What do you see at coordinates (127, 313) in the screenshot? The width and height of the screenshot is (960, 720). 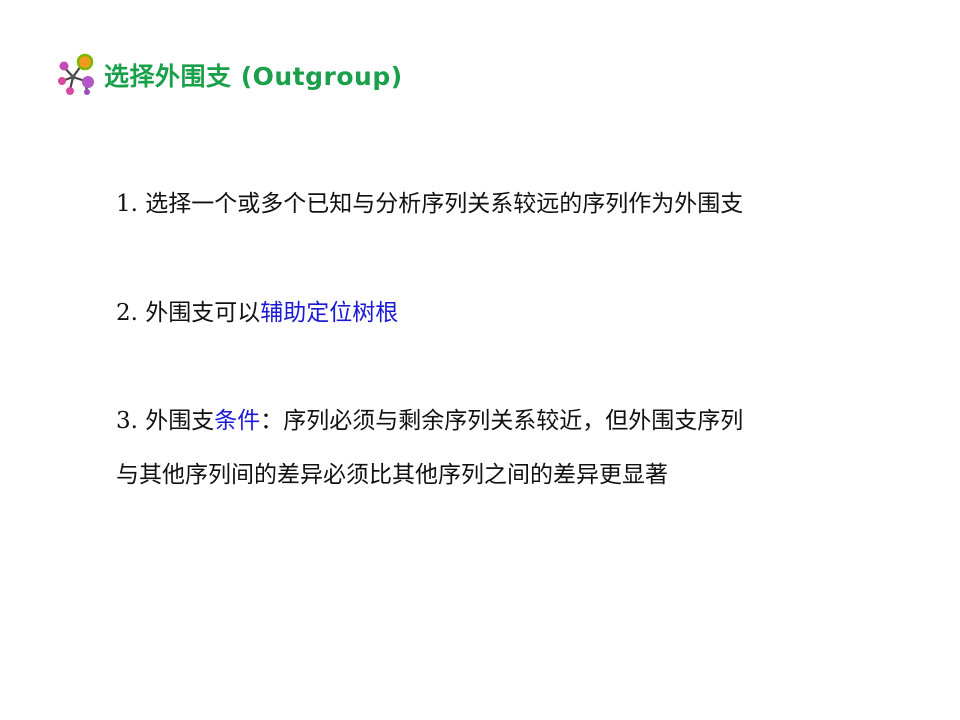 I see `item-number: 2.` at bounding box center [127, 313].